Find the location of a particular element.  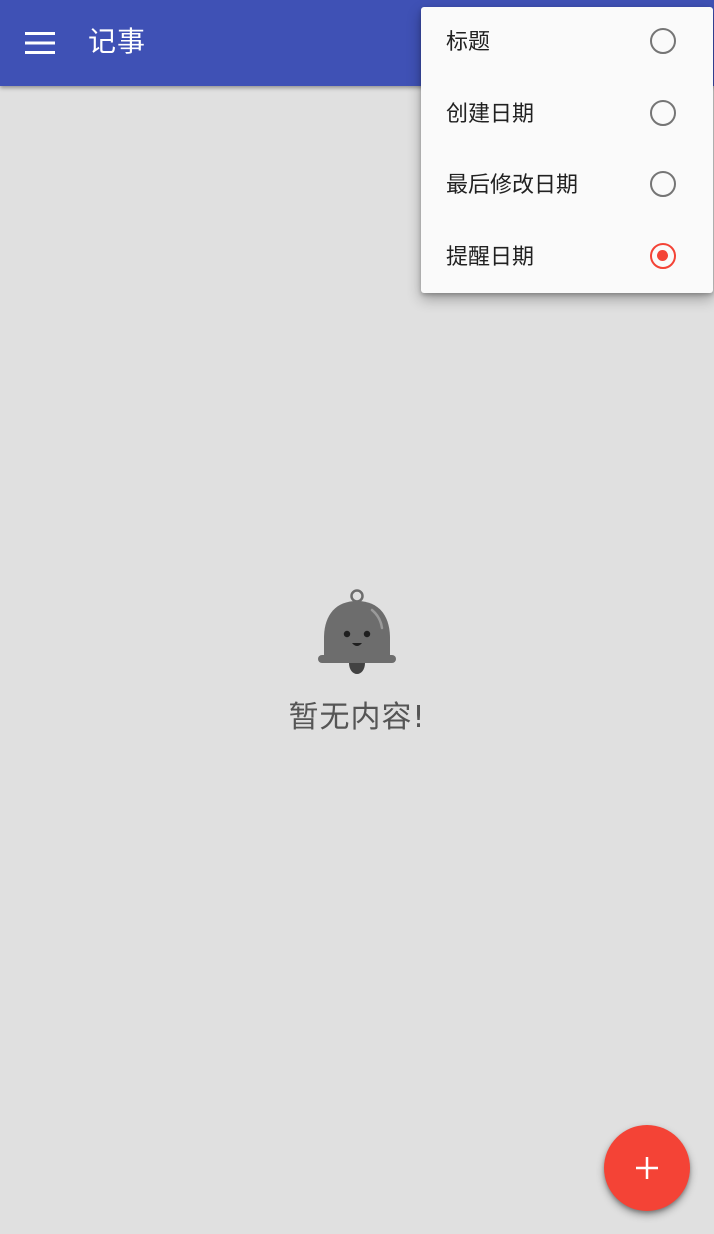

empty-state: 暂无内容! is located at coordinates (357, 663).